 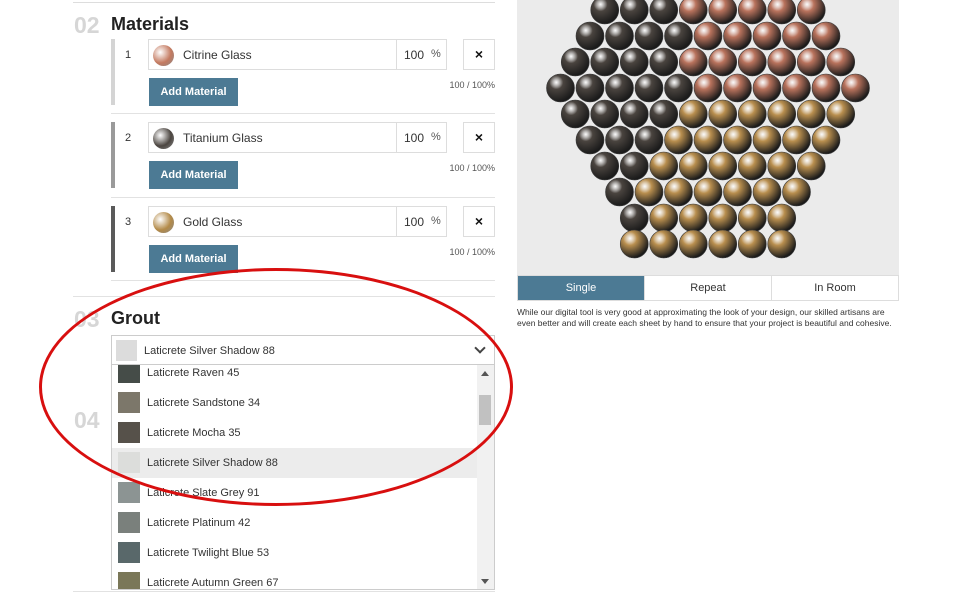 What do you see at coordinates (204, 403) in the screenshot?
I see `grout-option-label: Laticrete Sandstone 34` at bounding box center [204, 403].